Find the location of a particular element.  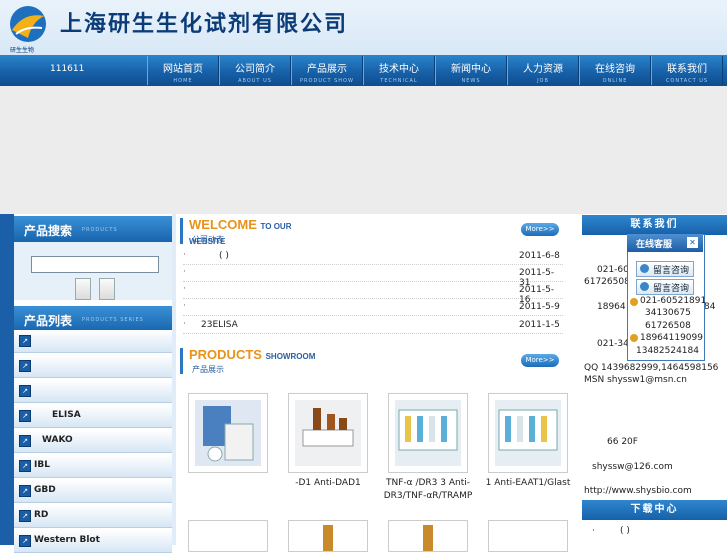

search-title: 产品搜索 is located at coordinates (48, 231).